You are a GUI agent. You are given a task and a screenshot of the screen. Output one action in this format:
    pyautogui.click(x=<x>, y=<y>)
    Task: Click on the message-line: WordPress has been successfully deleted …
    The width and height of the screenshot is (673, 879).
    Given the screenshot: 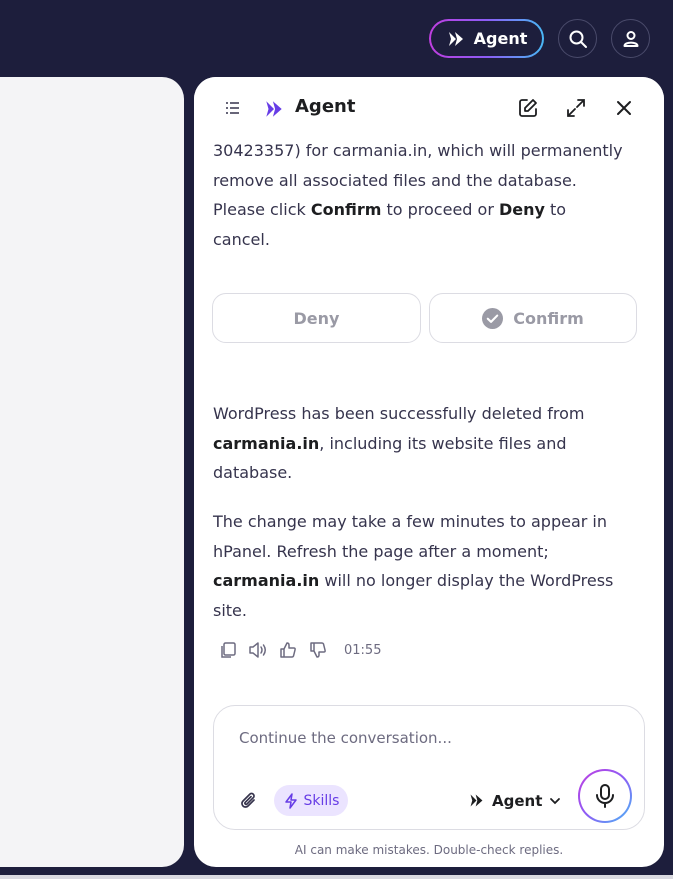 What is the action you would take?
    pyautogui.click(x=399, y=413)
    